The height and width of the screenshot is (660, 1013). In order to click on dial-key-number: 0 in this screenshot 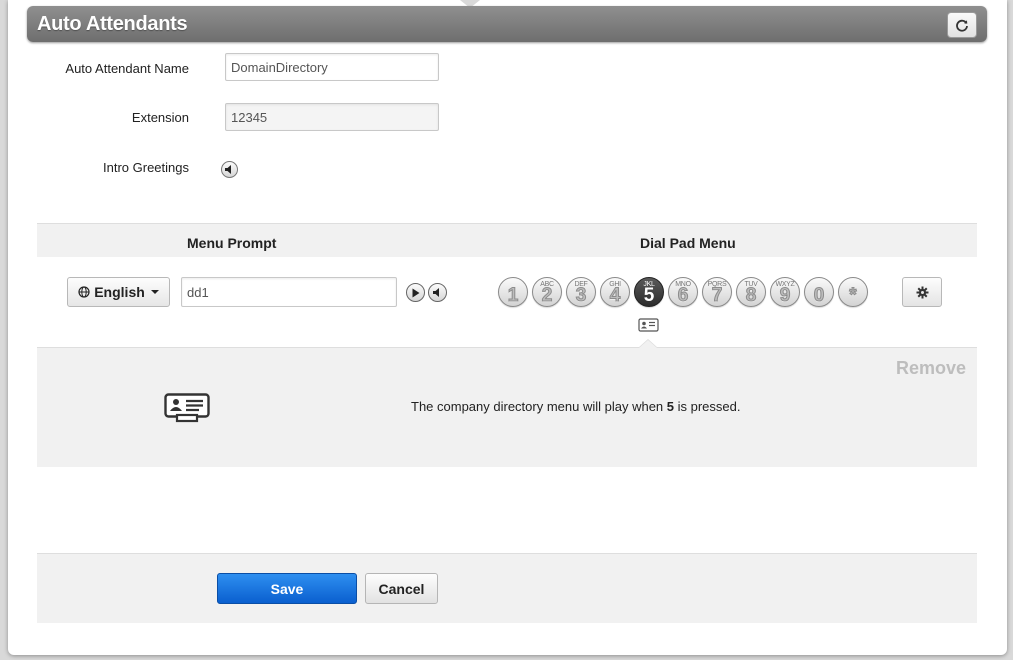, I will do `click(819, 295)`.